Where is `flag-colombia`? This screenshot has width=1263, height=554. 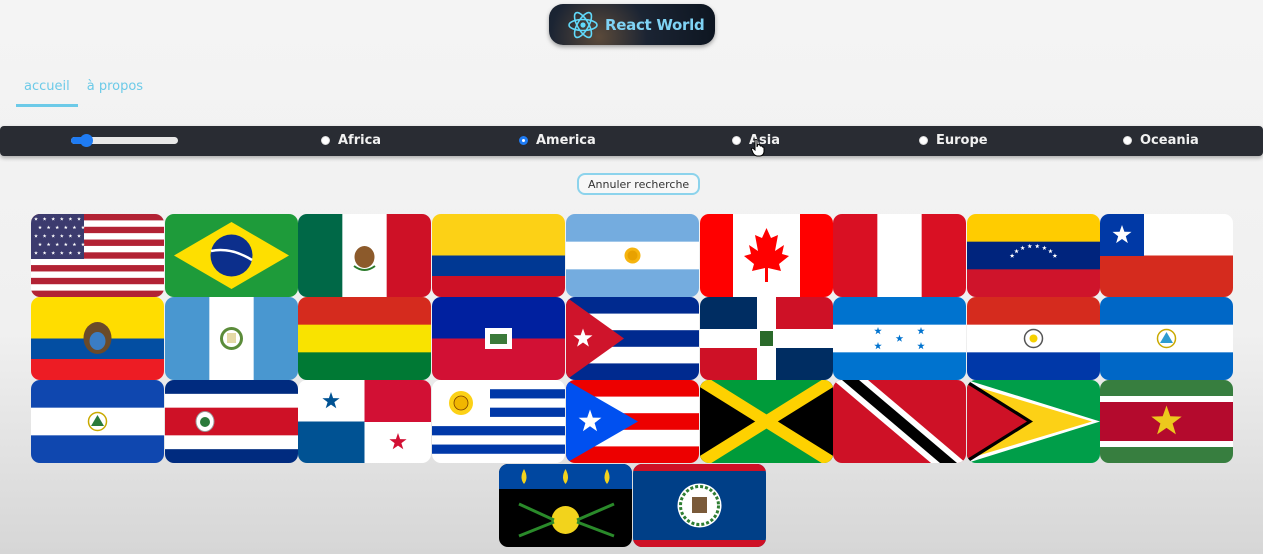
flag-colombia is located at coordinates (498, 255).